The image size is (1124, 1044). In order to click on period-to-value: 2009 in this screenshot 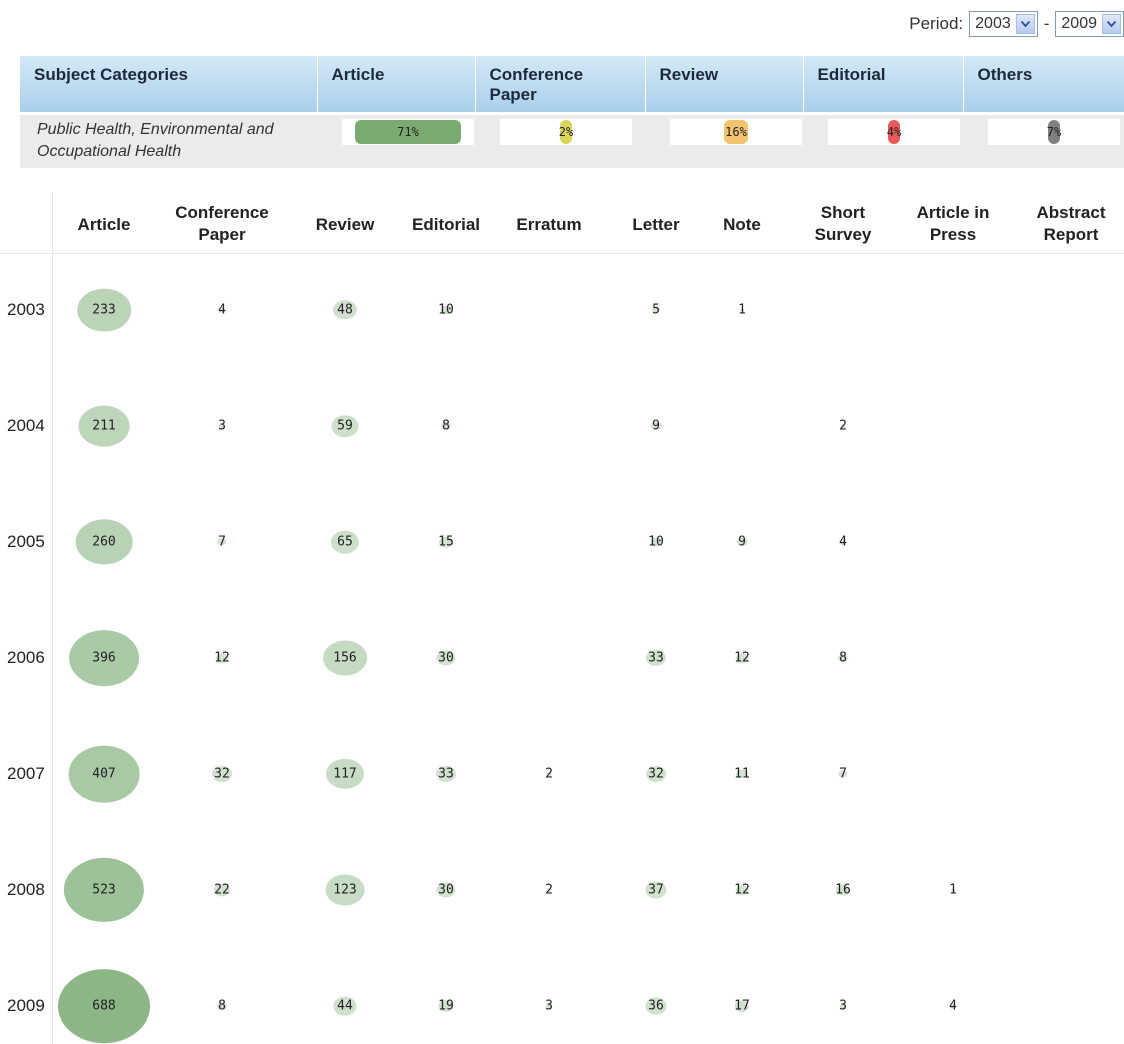, I will do `click(1079, 23)`.